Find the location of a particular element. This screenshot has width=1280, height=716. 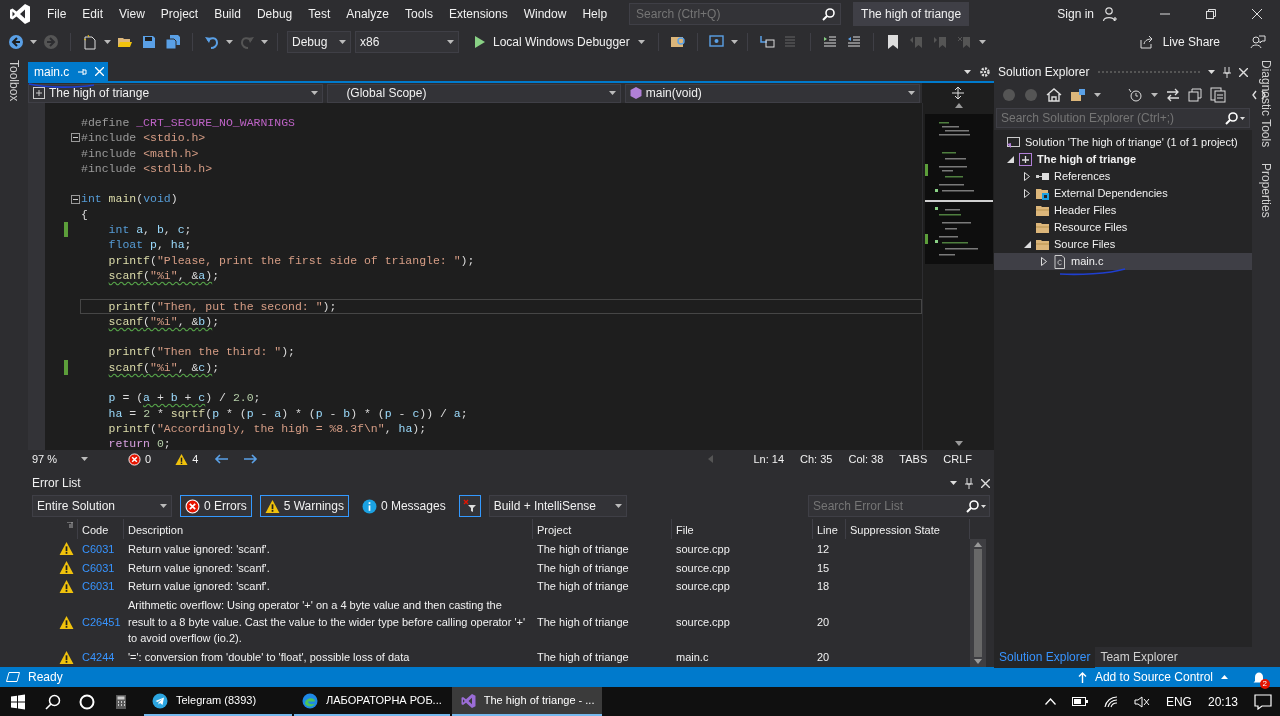

show-all-files-icon is located at coordinates (1218, 95).